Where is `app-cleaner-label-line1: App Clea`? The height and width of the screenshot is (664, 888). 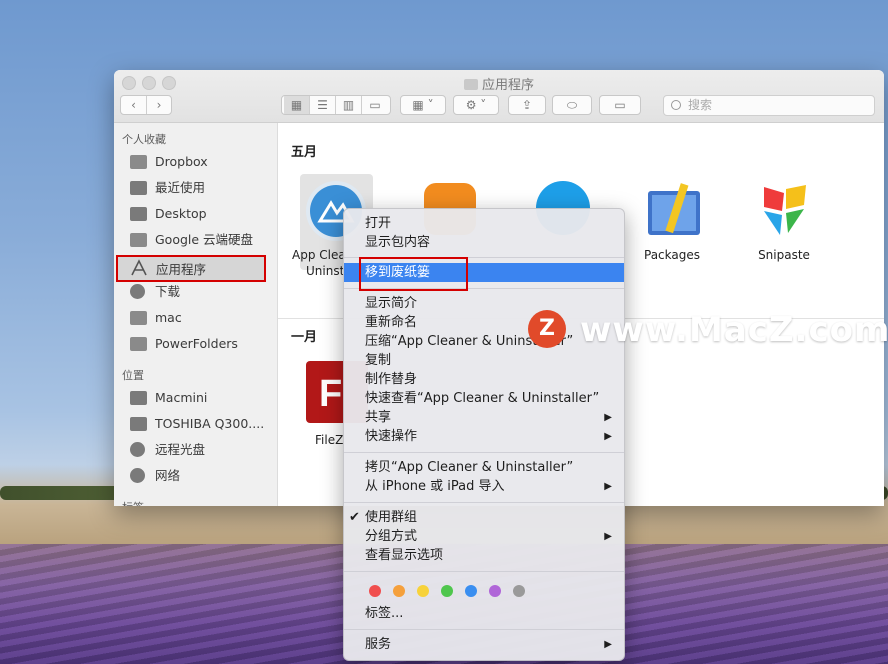 app-cleaner-label-line1: App Clea is located at coordinates (319, 255).